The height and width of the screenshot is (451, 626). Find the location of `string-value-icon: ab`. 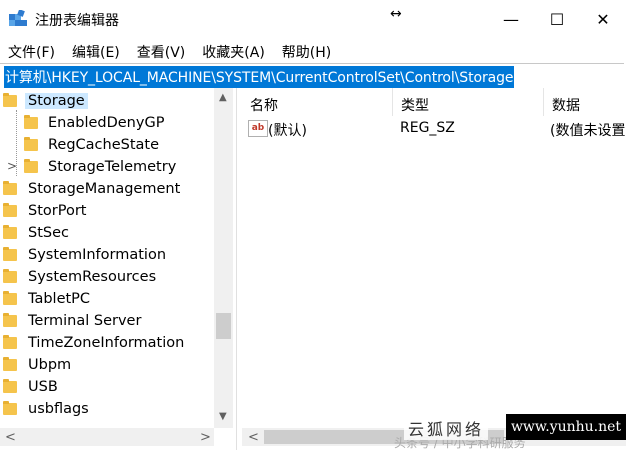

string-value-icon: ab is located at coordinates (258, 128).